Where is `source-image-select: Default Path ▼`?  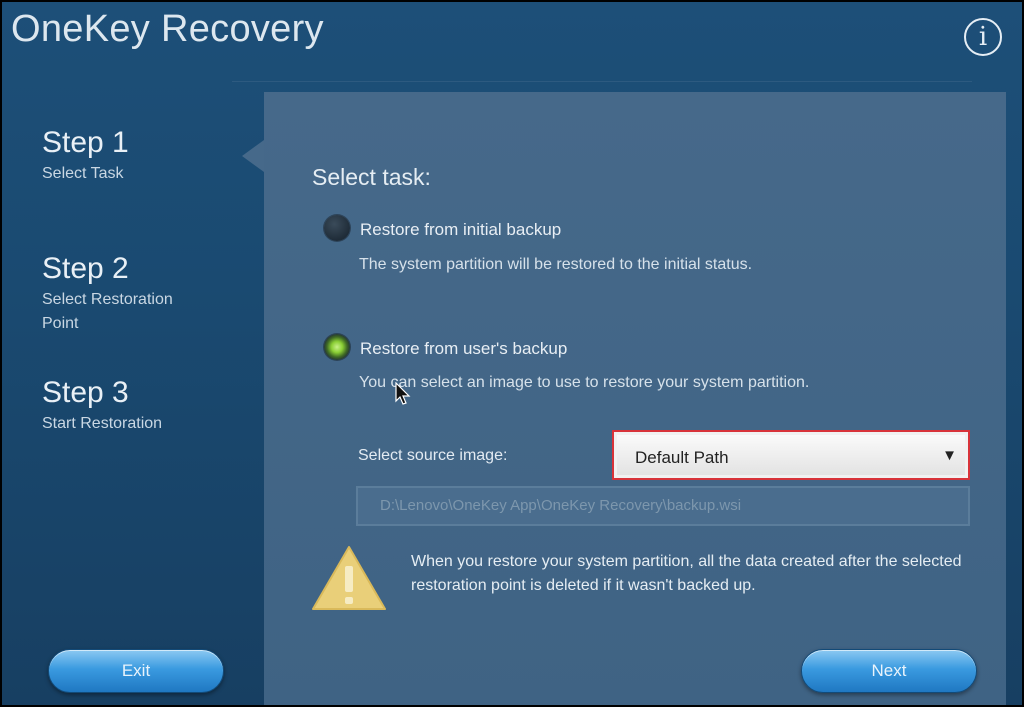
source-image-select: Default Path ▼ is located at coordinates (791, 455).